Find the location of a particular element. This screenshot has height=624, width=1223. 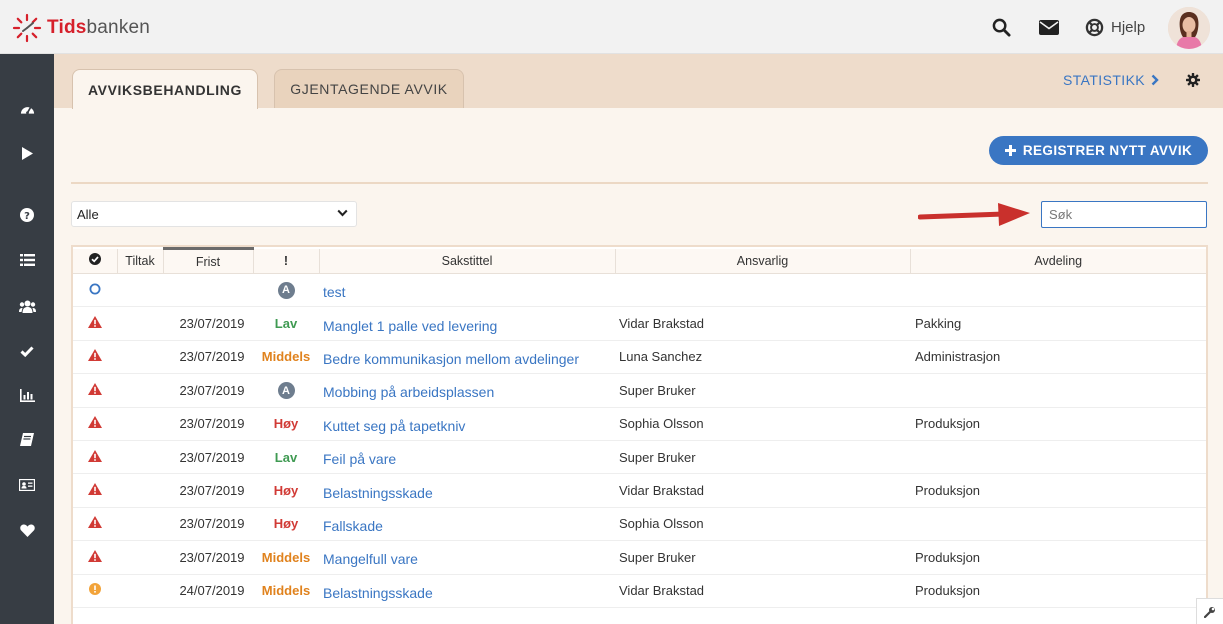

column-header-sakstittel: Sakstittel is located at coordinates (467, 261).